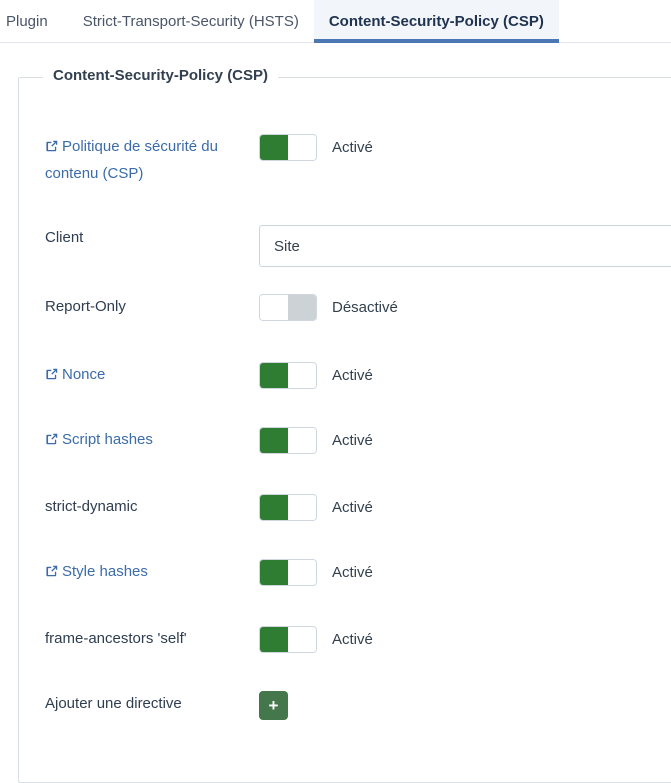 Image resolution: width=671 pixels, height=783 pixels. Describe the element at coordinates (116, 638) in the screenshot. I see `setting-label-text: frame-ancestors 'self'` at that location.